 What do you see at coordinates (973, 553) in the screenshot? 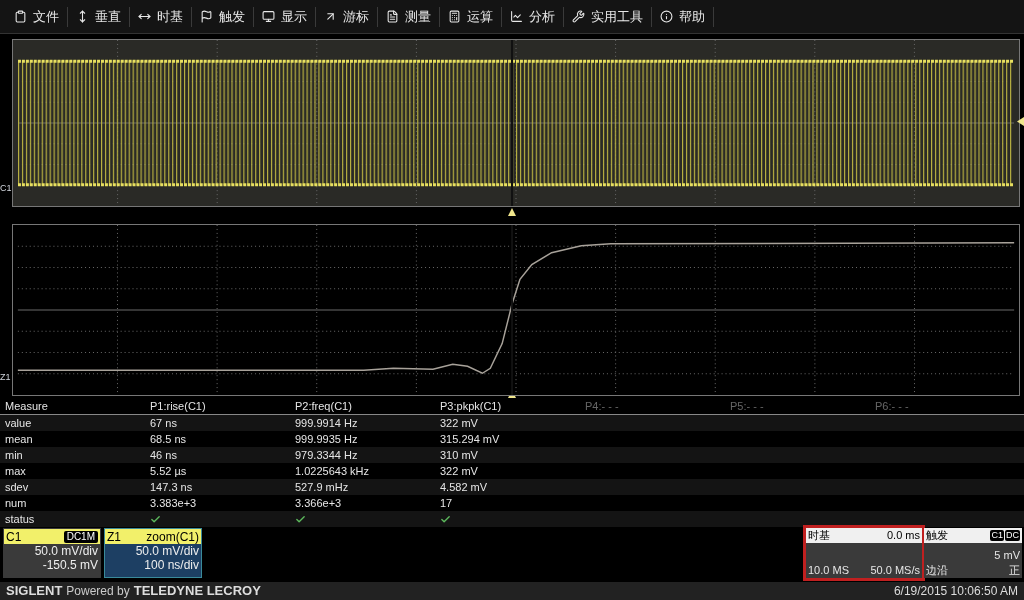
I see `trigger-descriptor: 触发 C1 DC 5 mV 边沿 正` at bounding box center [973, 553].